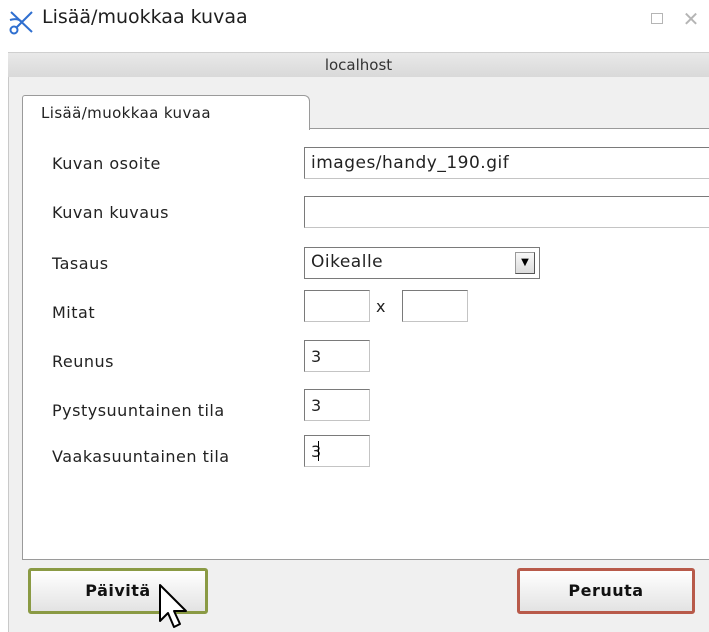  Describe the element at coordinates (525, 263) in the screenshot. I see `chevron-down-icon: ▼` at that location.